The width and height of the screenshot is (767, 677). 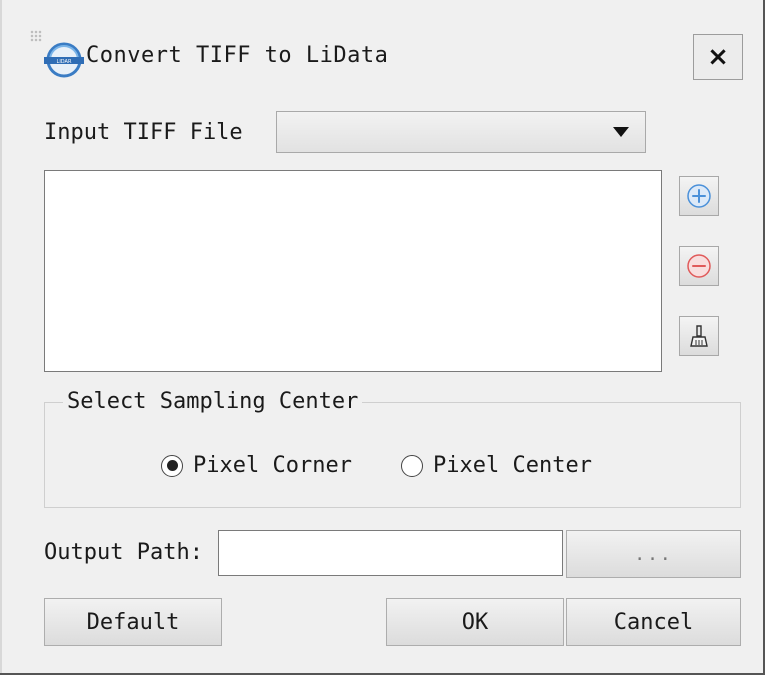 I want to click on drag-grip-icon, so click(x=36, y=36).